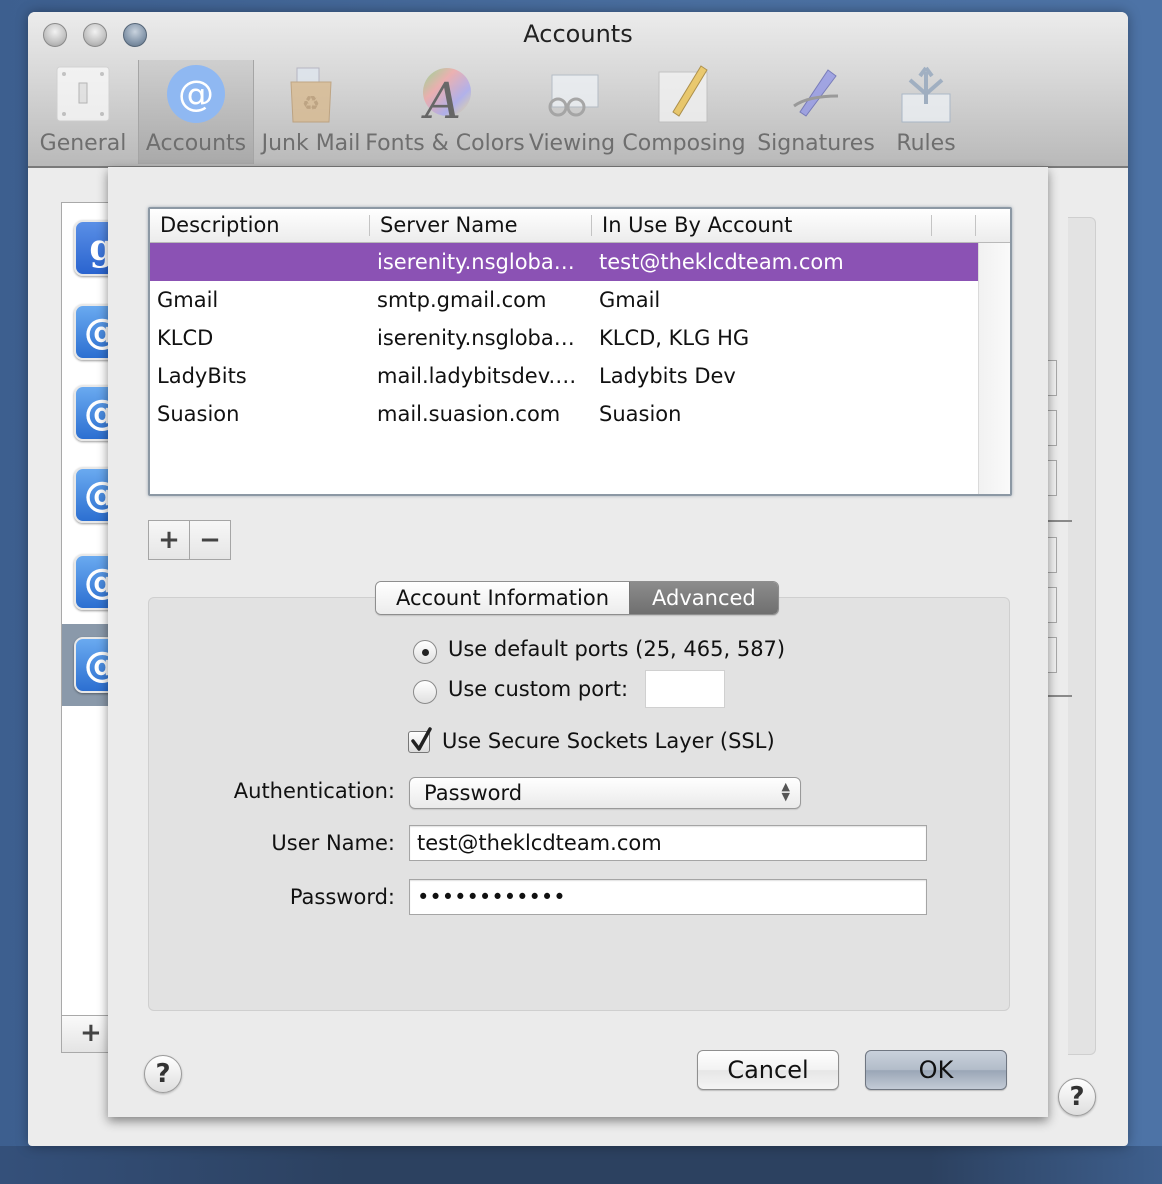 This screenshot has height=1184, width=1162. What do you see at coordinates (481, 225) in the screenshot?
I see `column-header-server-name: Server Name` at bounding box center [481, 225].